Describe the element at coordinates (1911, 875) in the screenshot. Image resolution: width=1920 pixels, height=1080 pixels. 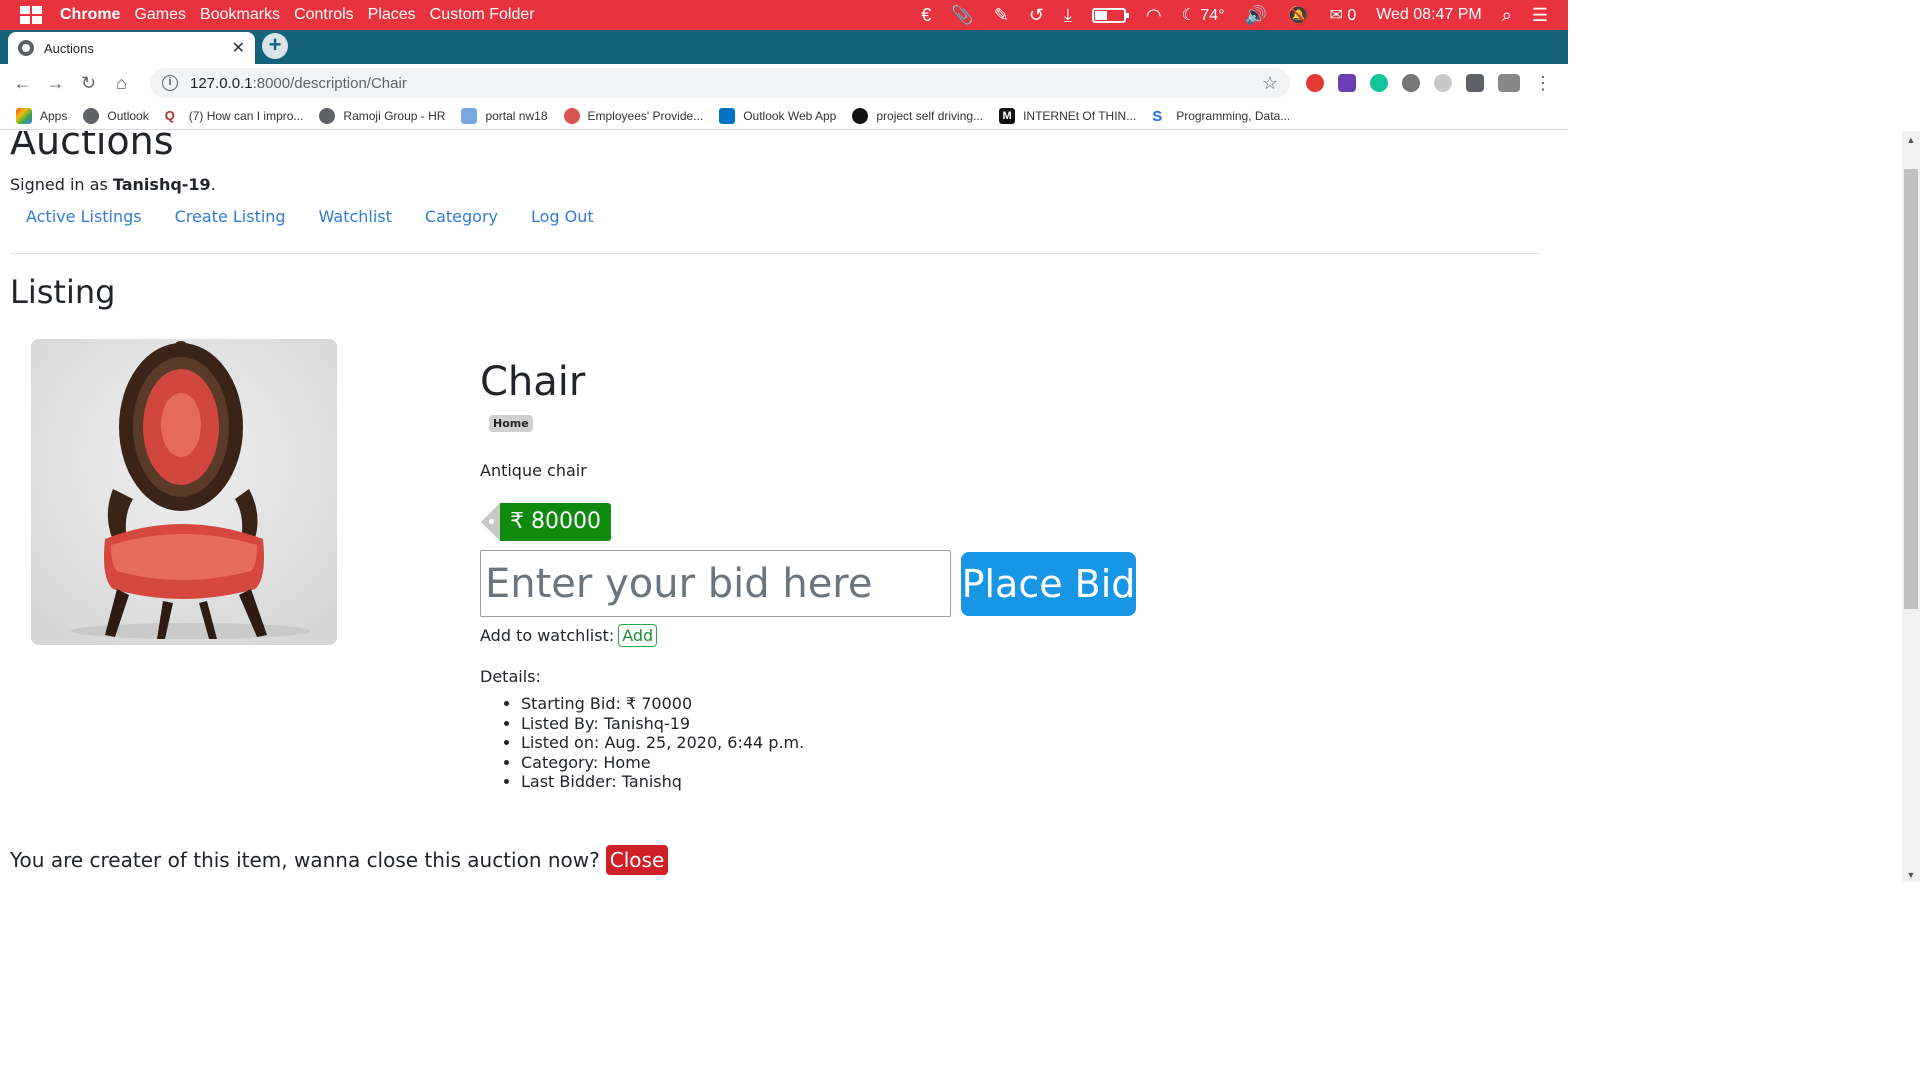
I see `scroll-down-arrow-icon: ▼` at that location.